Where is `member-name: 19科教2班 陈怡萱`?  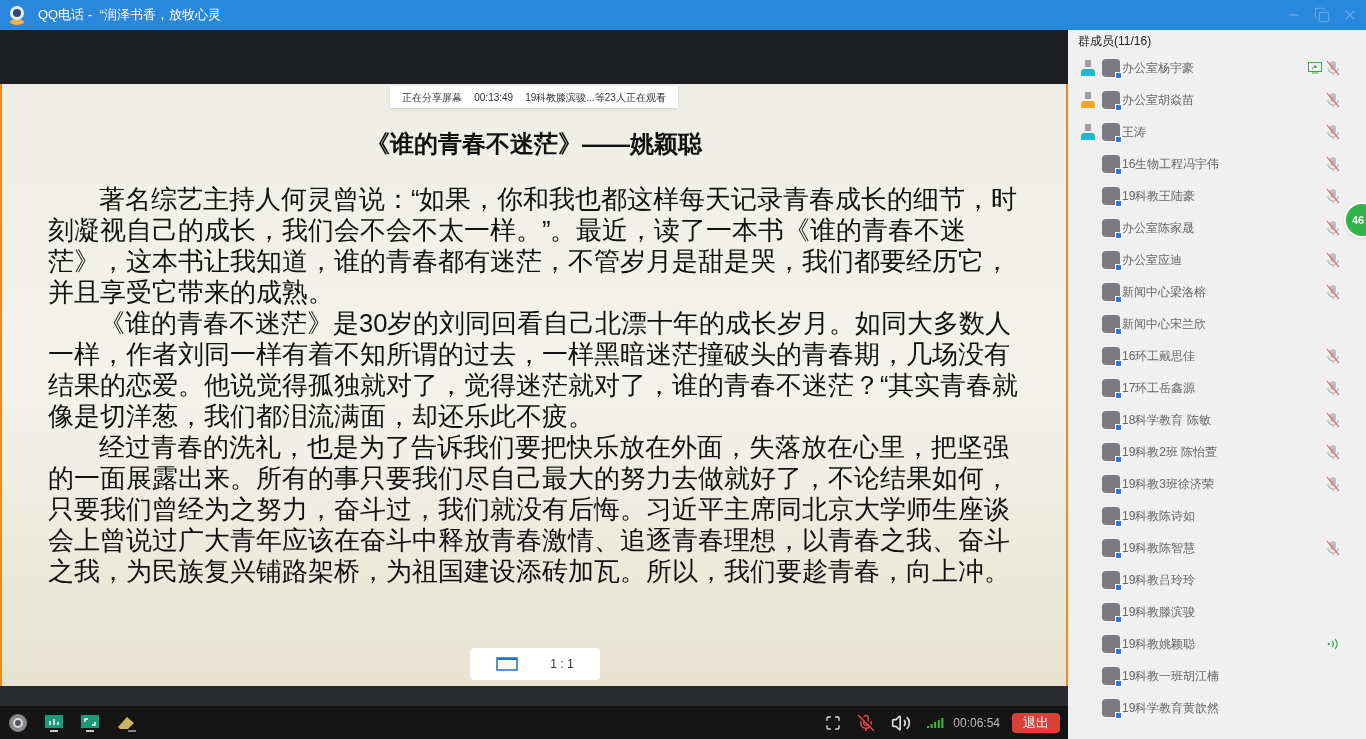 member-name: 19科教2班 陈怡萱 is located at coordinates (1170, 452).